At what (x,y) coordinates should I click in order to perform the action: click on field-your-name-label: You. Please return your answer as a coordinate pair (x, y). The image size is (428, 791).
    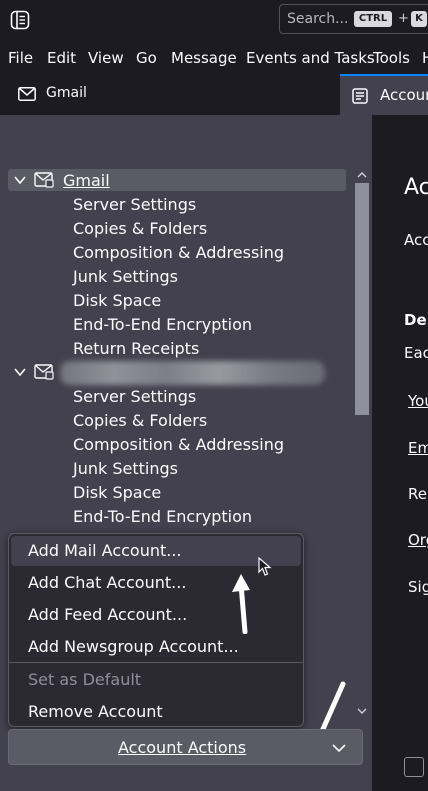
    Looking at the image, I should click on (418, 401).